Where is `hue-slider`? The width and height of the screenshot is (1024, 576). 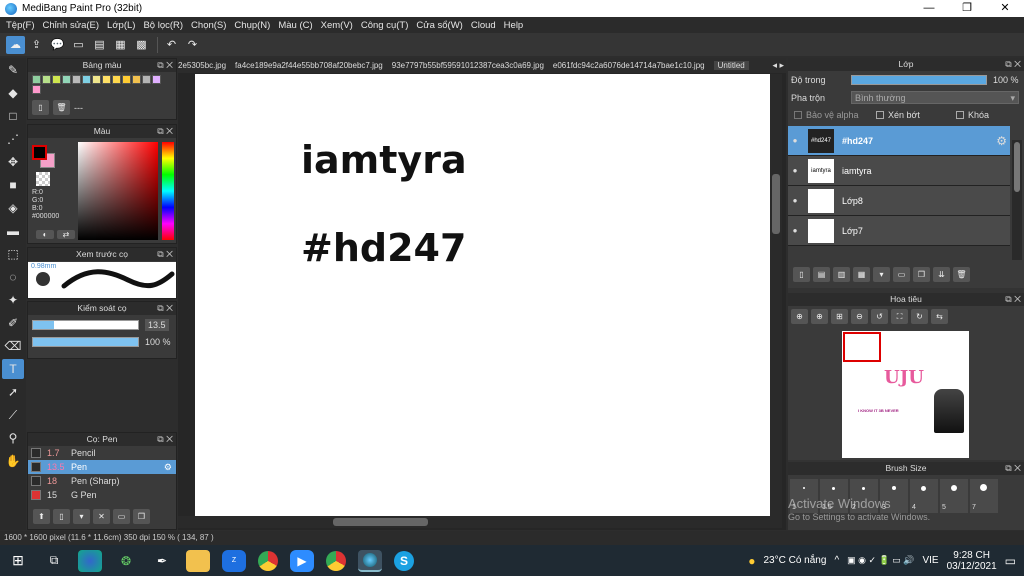 hue-slider is located at coordinates (168, 191).